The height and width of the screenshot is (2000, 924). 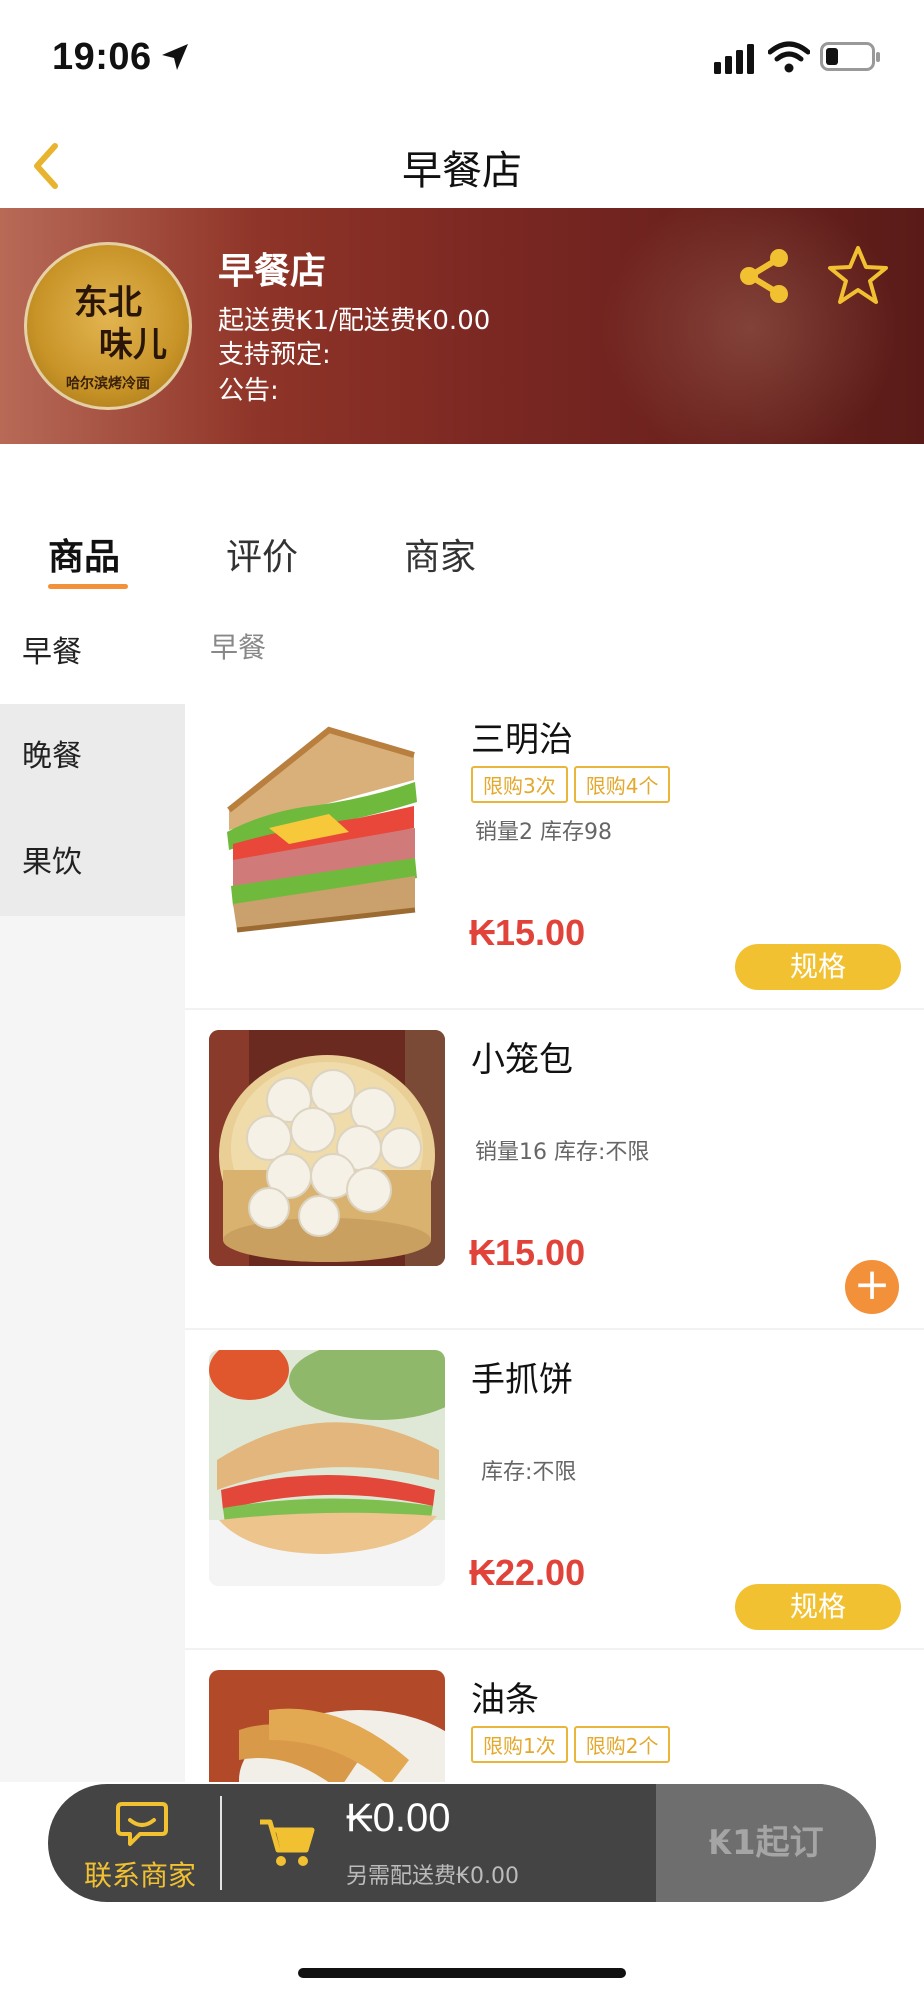 What do you see at coordinates (764, 276) in the screenshot?
I see `share-icon` at bounding box center [764, 276].